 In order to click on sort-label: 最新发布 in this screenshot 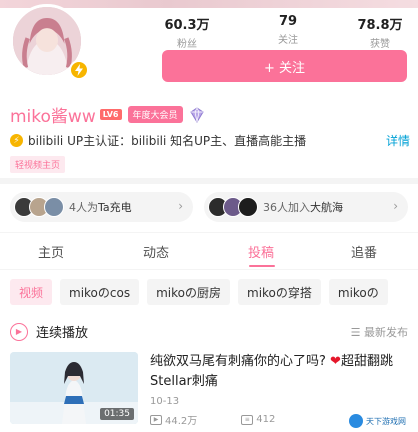, I will do `click(386, 332)`.